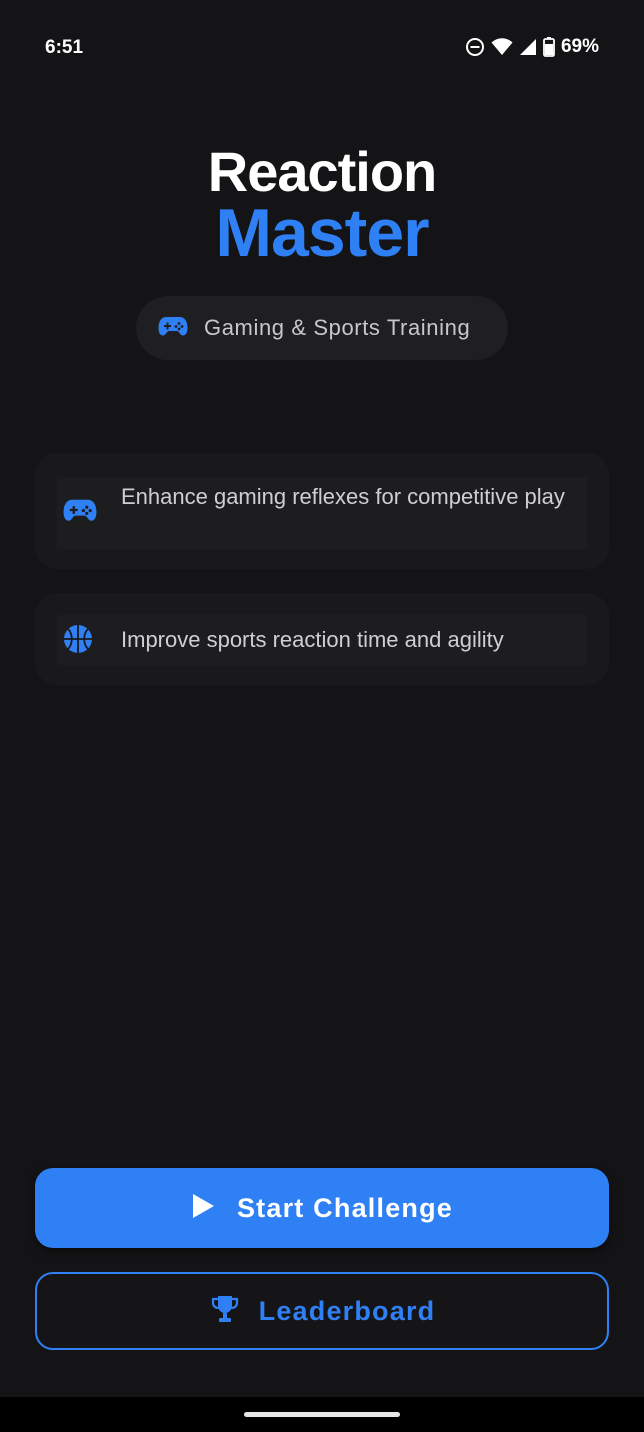  What do you see at coordinates (225, 1311) in the screenshot?
I see `trophy-icon` at bounding box center [225, 1311].